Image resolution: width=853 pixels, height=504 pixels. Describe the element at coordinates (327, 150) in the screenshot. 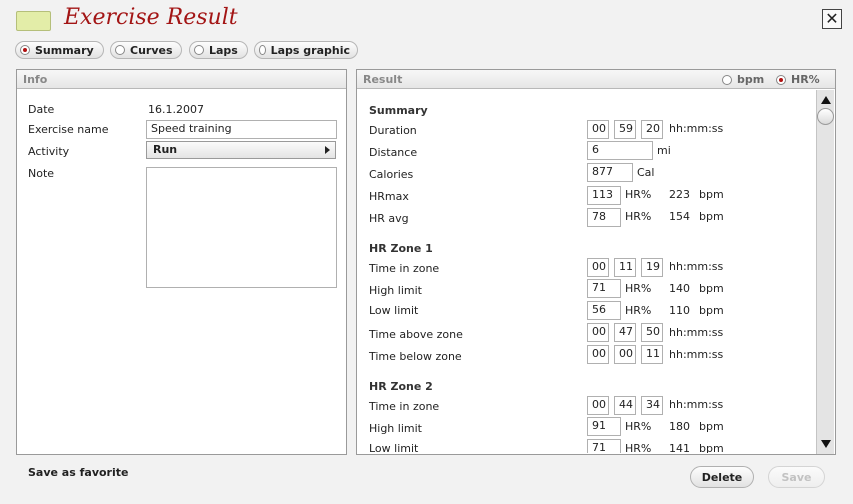

I see `chevron-right-icon` at that location.